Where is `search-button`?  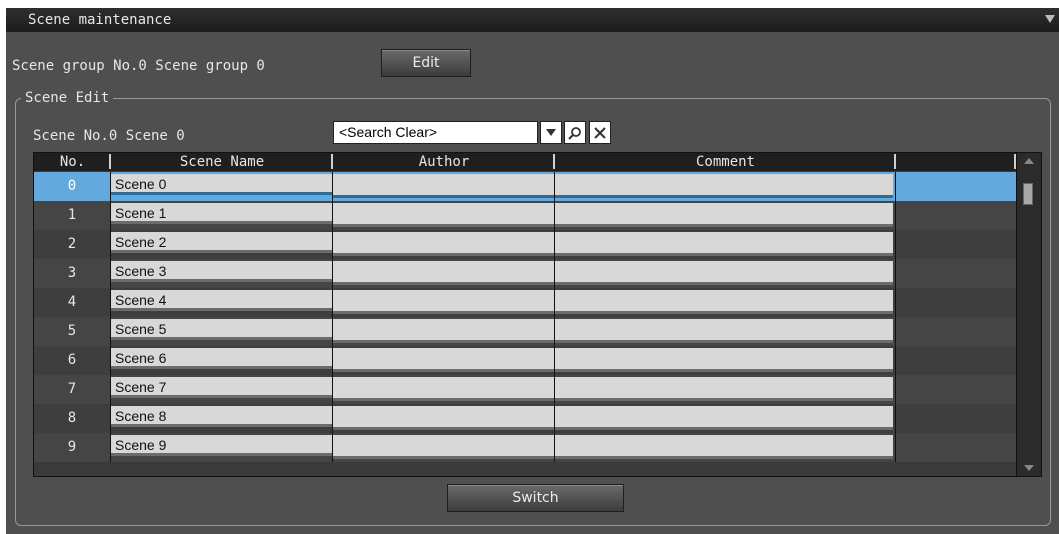
search-button is located at coordinates (575, 132).